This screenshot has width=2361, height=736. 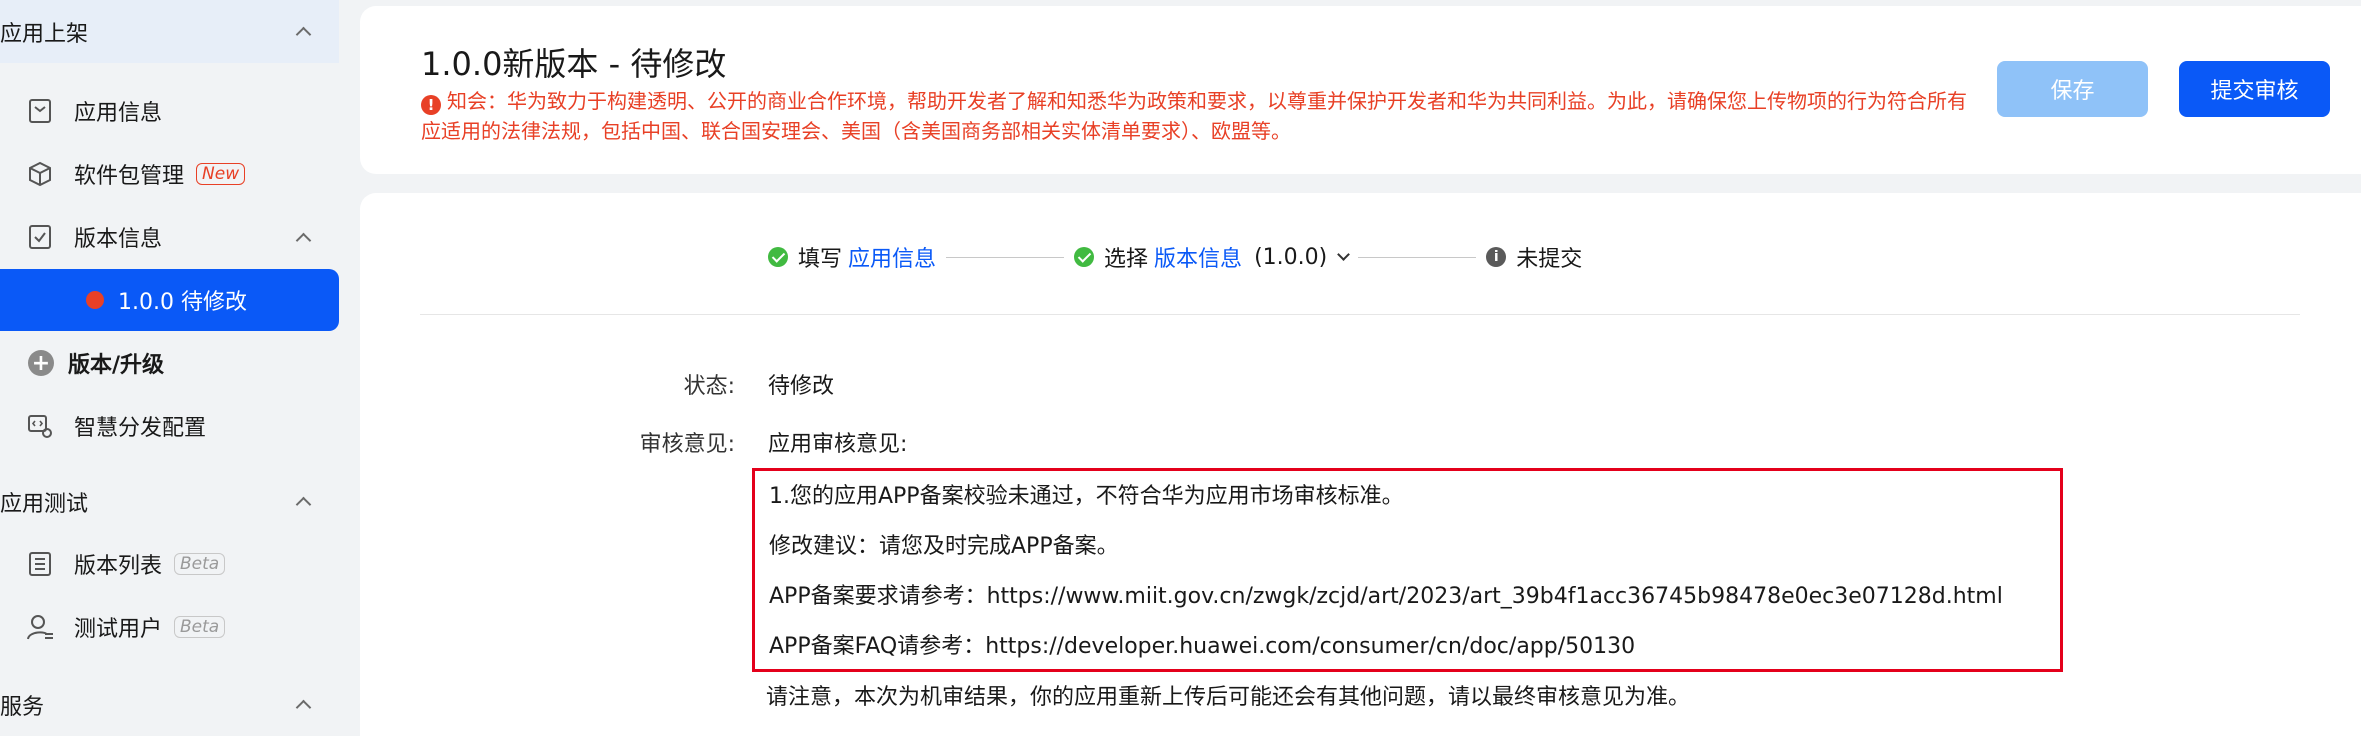 What do you see at coordinates (118, 566) in the screenshot?
I see `sidebar-item-label: 版本列表` at bounding box center [118, 566].